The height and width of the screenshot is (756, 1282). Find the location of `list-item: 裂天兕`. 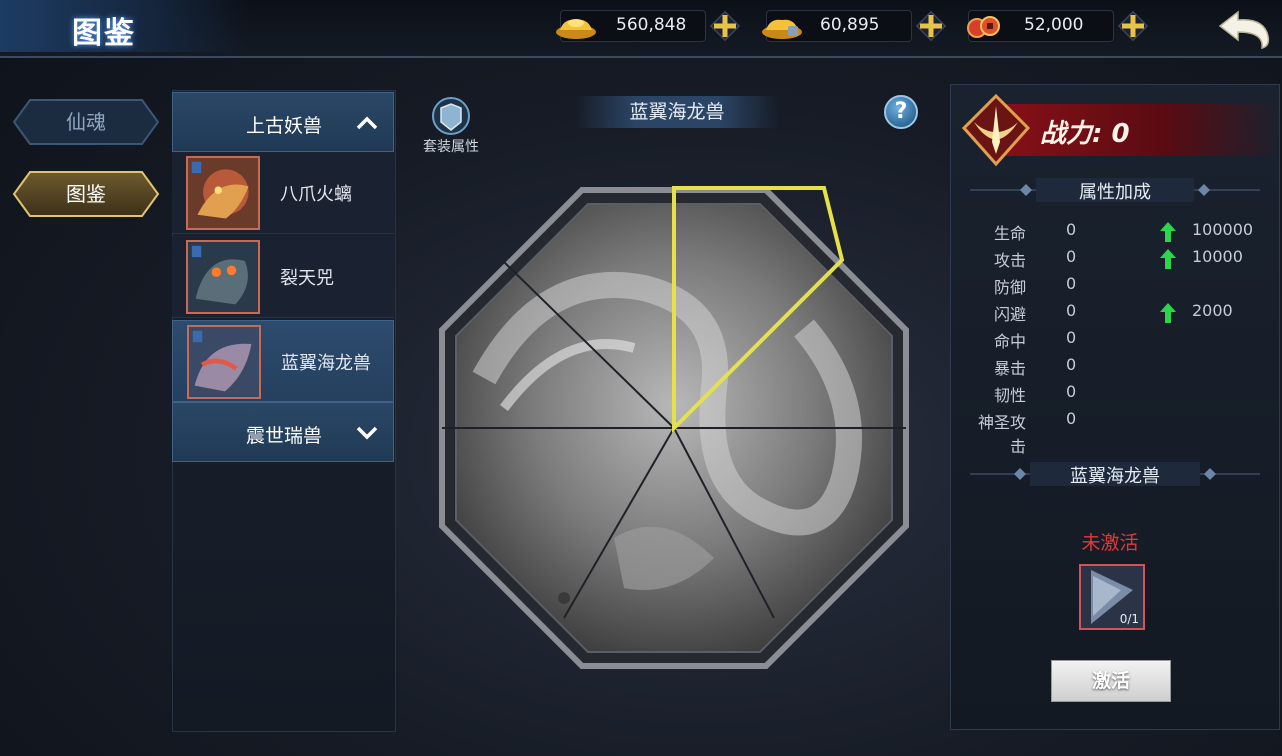

list-item: 裂天兕 is located at coordinates (283, 277).